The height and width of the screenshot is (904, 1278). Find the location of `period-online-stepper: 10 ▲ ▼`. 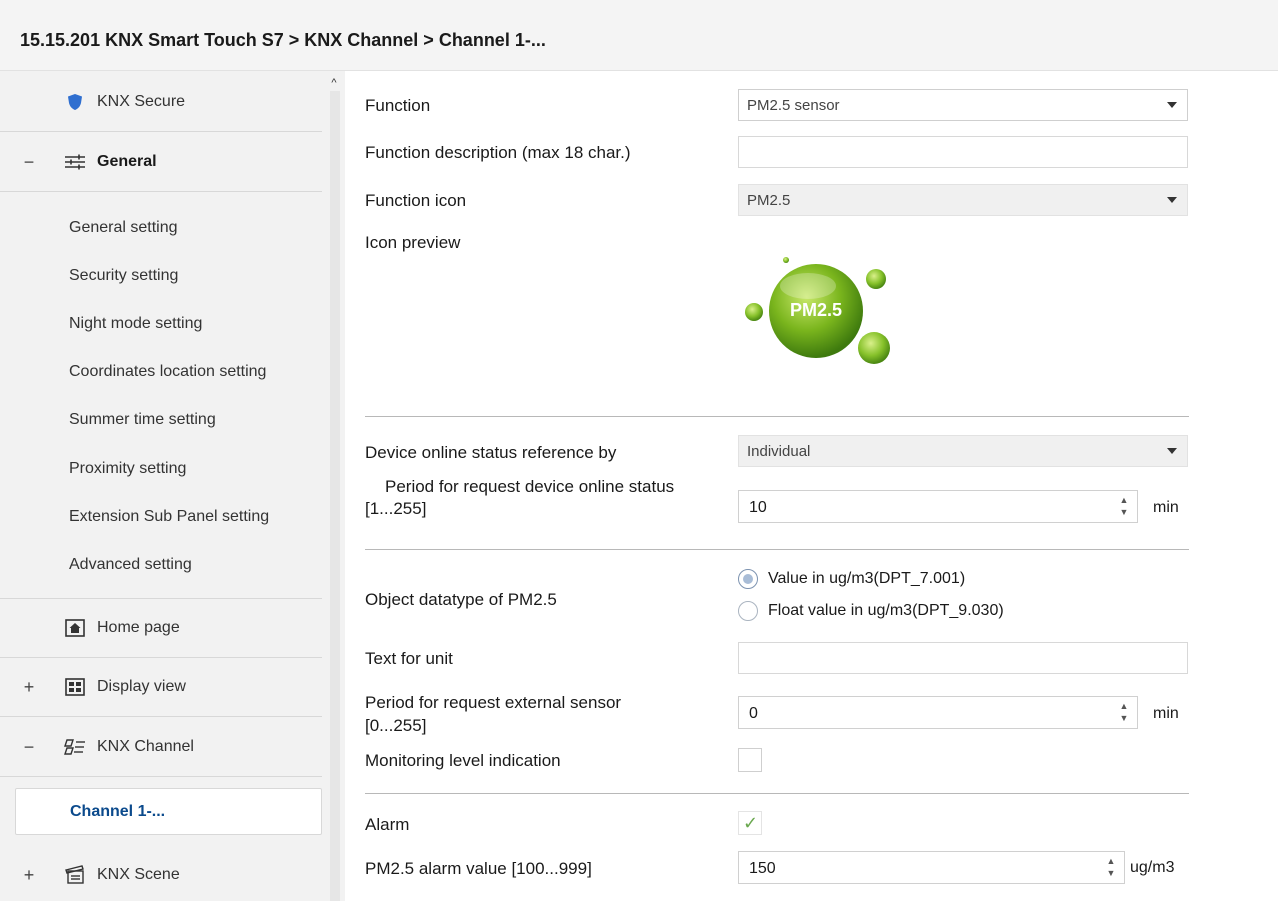

period-online-stepper: 10 ▲ ▼ is located at coordinates (938, 506).